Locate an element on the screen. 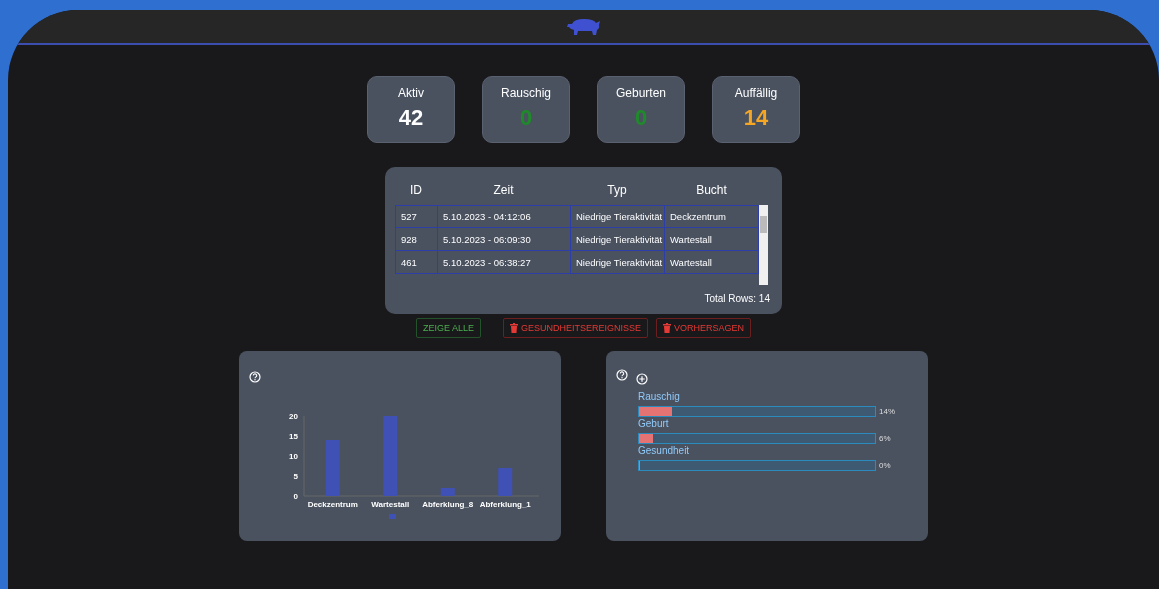 The image size is (1159, 589). stat-label: Geburten is located at coordinates (640, 93).